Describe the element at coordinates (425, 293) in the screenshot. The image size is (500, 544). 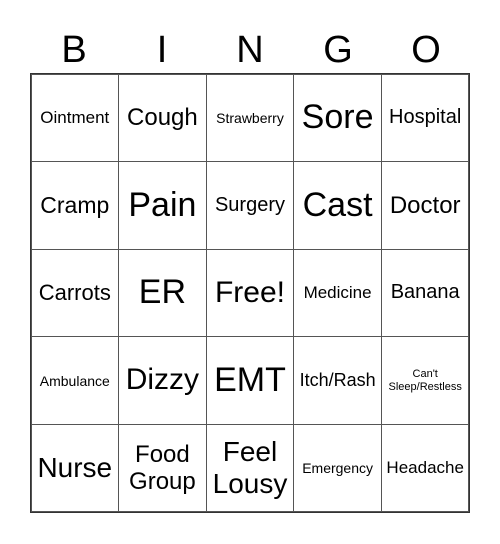
I see `bingo-cell: Banana` at that location.